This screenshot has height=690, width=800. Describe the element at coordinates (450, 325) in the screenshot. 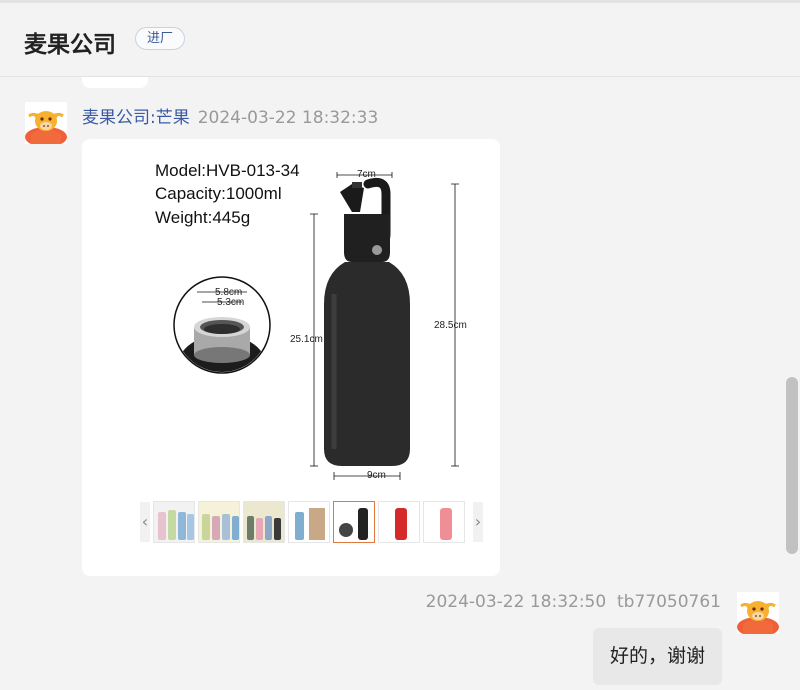

I see `dim-height-total: 28.5cm` at that location.